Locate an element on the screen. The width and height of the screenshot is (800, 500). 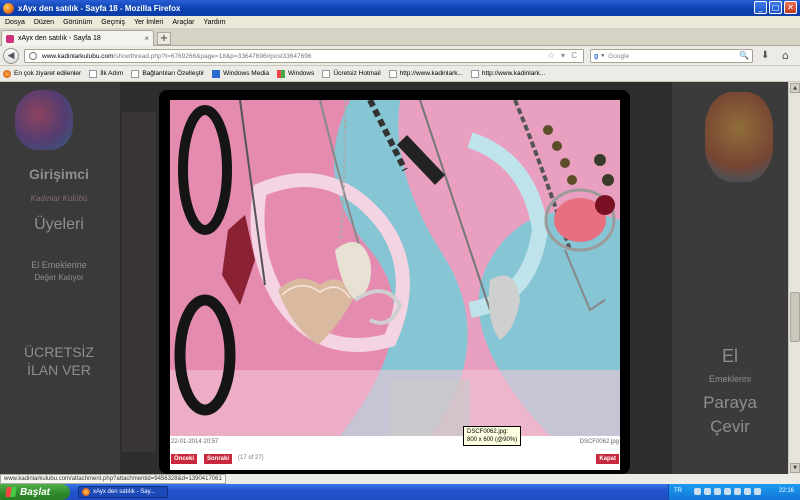
tab-active: xAyx den satılık - Sayfa 18 × is located at coordinates (77, 38).